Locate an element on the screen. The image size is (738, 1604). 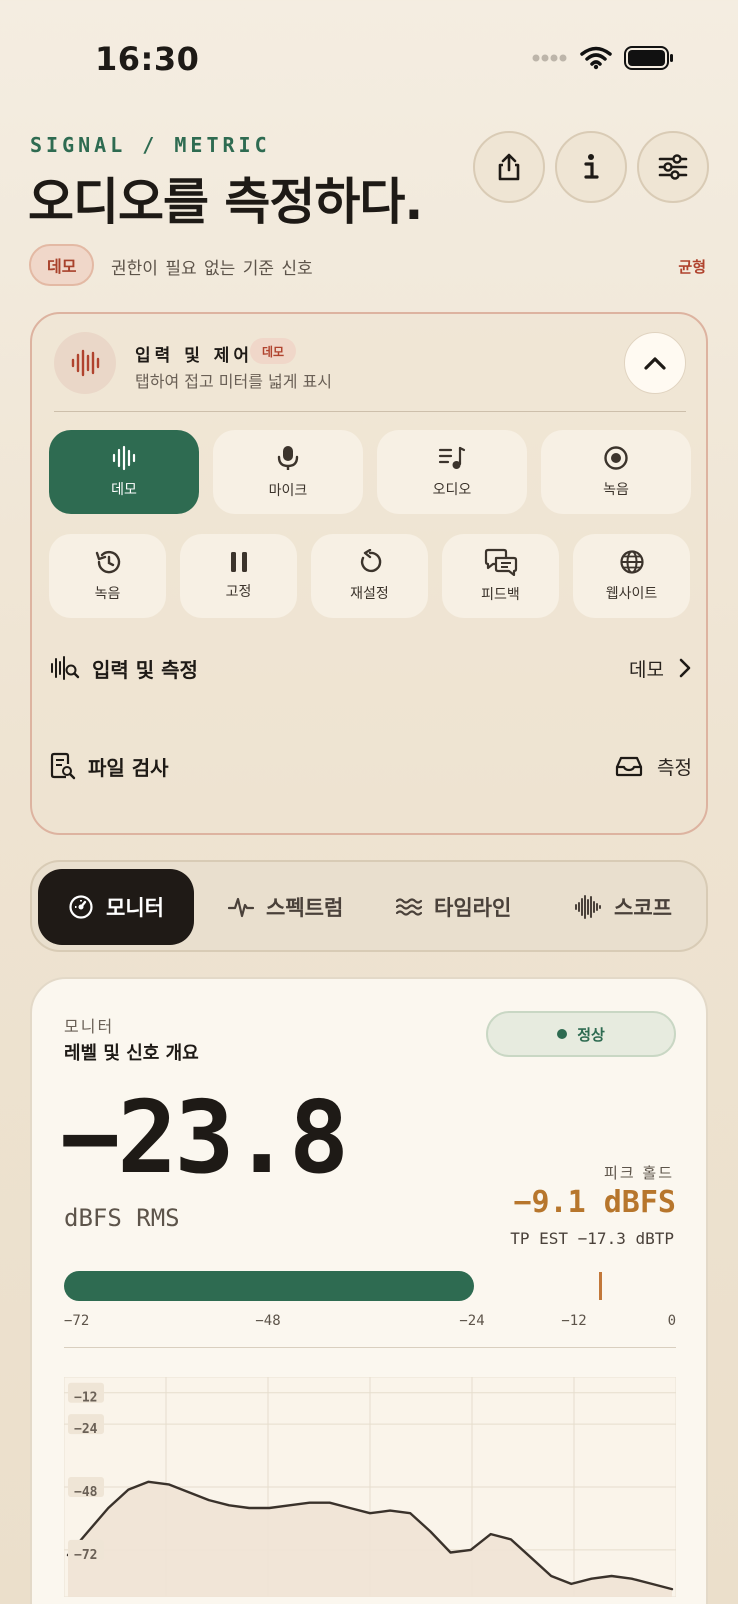
scale-label: −12 is located at coordinates (574, 1321).